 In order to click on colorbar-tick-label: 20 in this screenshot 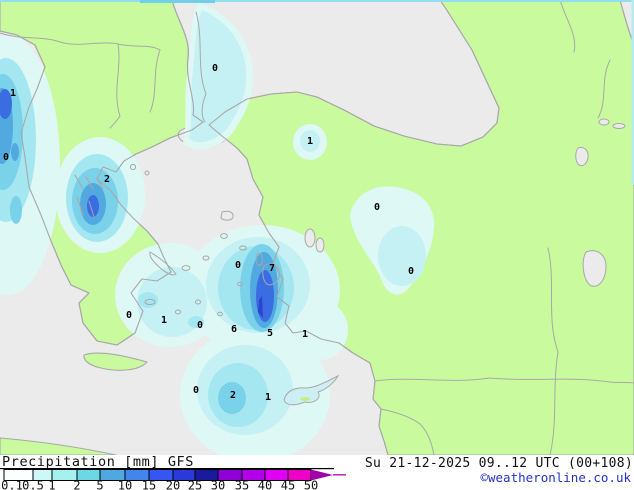, I will do `click(173, 484)`.